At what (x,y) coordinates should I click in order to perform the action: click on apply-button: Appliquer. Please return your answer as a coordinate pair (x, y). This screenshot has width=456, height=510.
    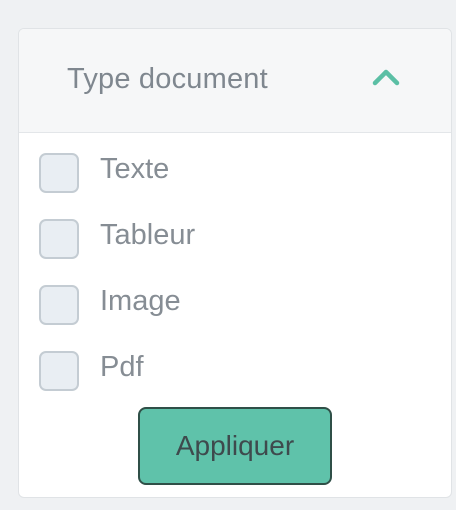
    Looking at the image, I should click on (235, 446).